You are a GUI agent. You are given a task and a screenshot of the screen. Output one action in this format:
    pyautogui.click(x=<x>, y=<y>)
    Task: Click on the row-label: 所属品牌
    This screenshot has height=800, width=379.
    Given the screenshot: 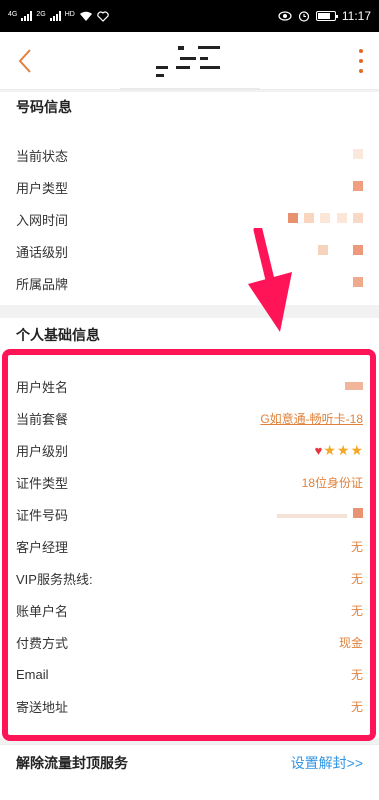 What is the action you would take?
    pyautogui.click(x=42, y=284)
    